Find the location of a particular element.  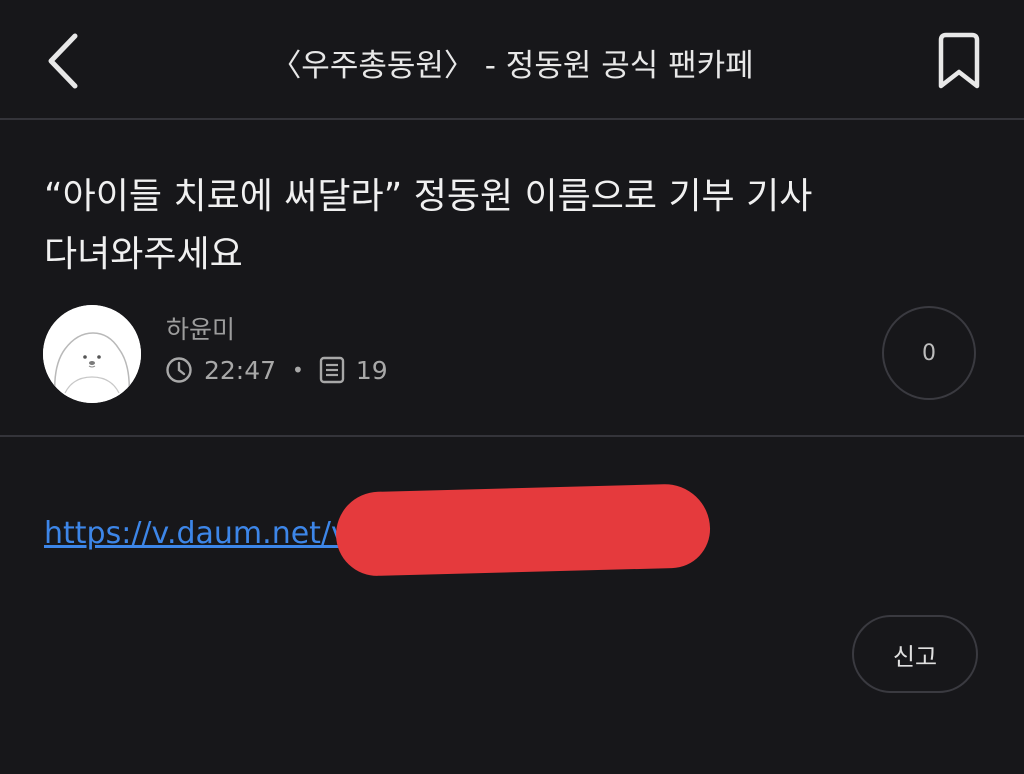

report-button: 신고 is located at coordinates (915, 654).